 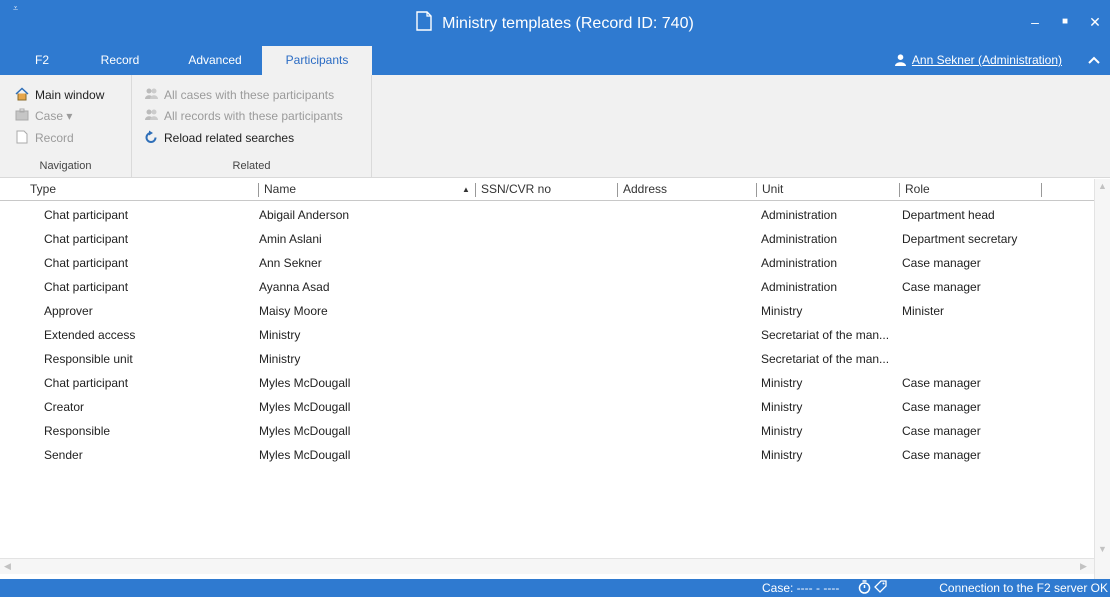 I want to click on cell-type: Approver, so click(x=68, y=311).